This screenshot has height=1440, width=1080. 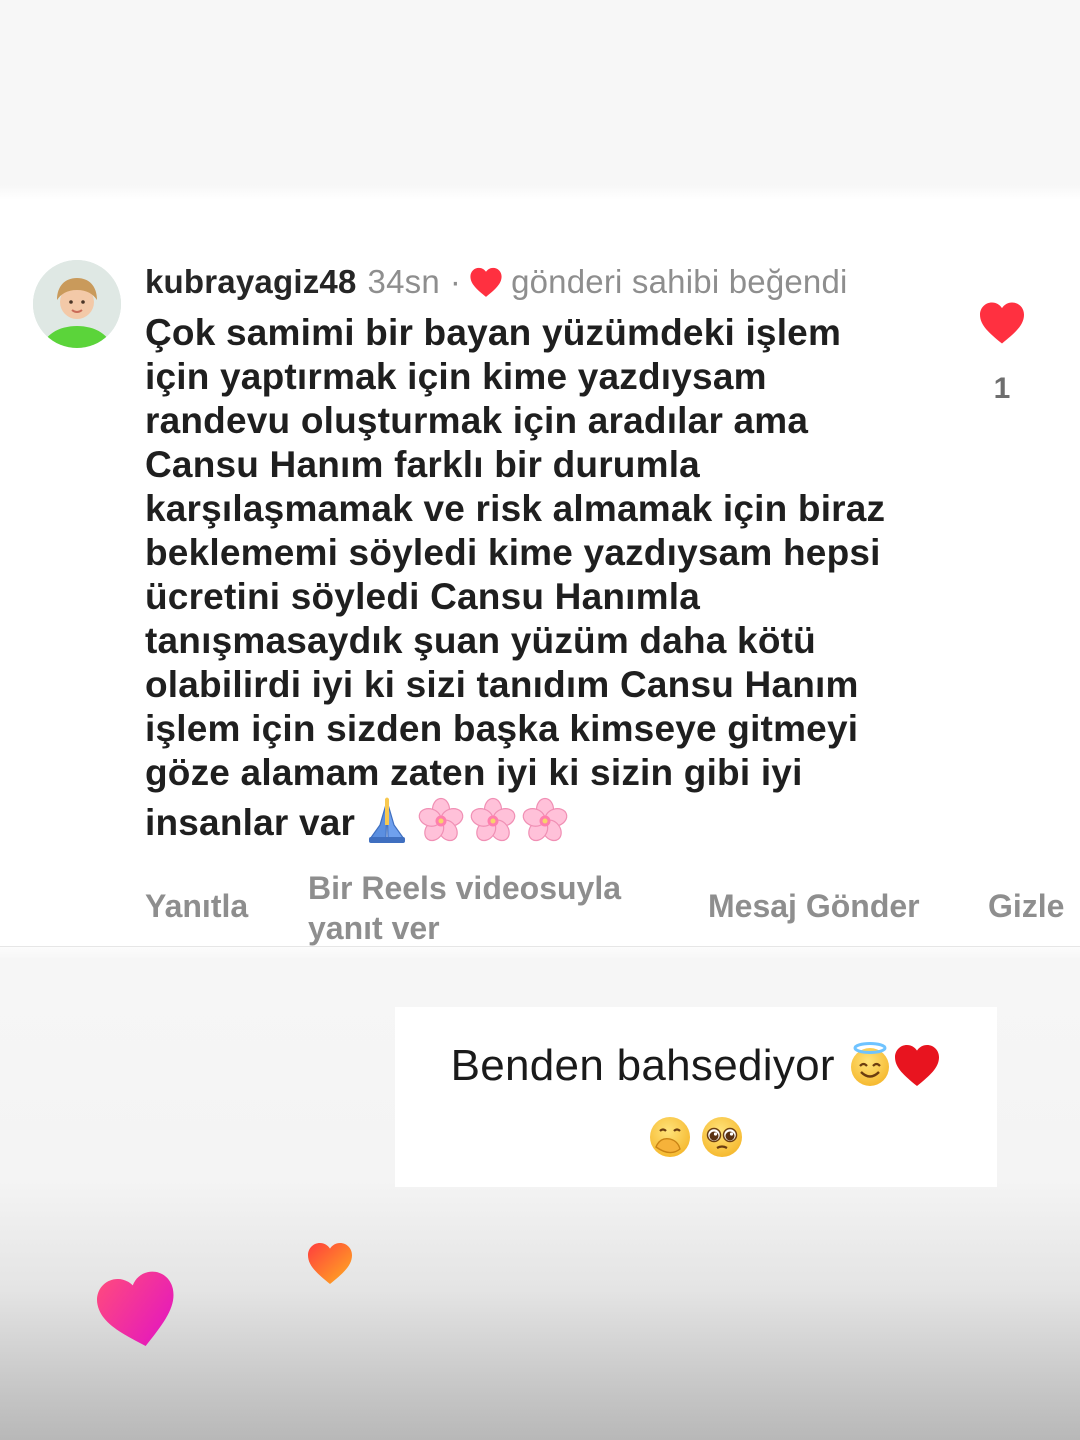 I want to click on reply-button: Yanıtla, so click(x=196, y=906).